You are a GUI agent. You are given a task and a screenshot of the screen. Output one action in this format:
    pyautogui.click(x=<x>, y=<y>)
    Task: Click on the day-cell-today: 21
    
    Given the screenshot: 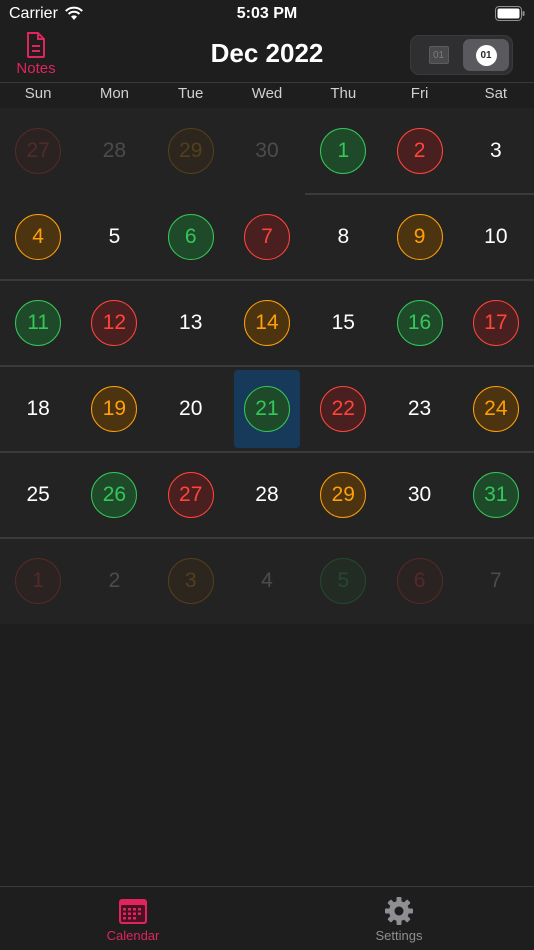 What is the action you would take?
    pyautogui.click(x=267, y=409)
    